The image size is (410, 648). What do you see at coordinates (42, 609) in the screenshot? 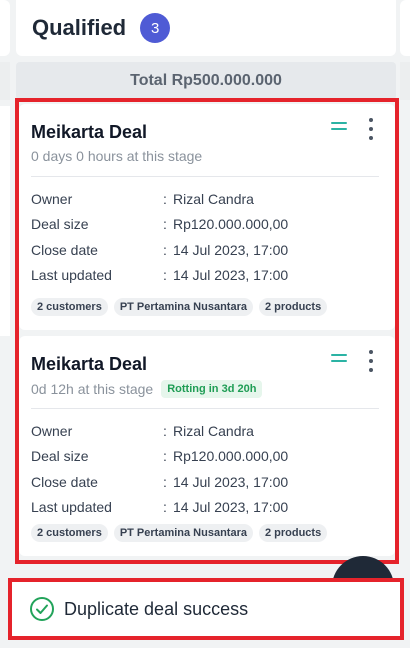
I see `check-circle-icon` at bounding box center [42, 609].